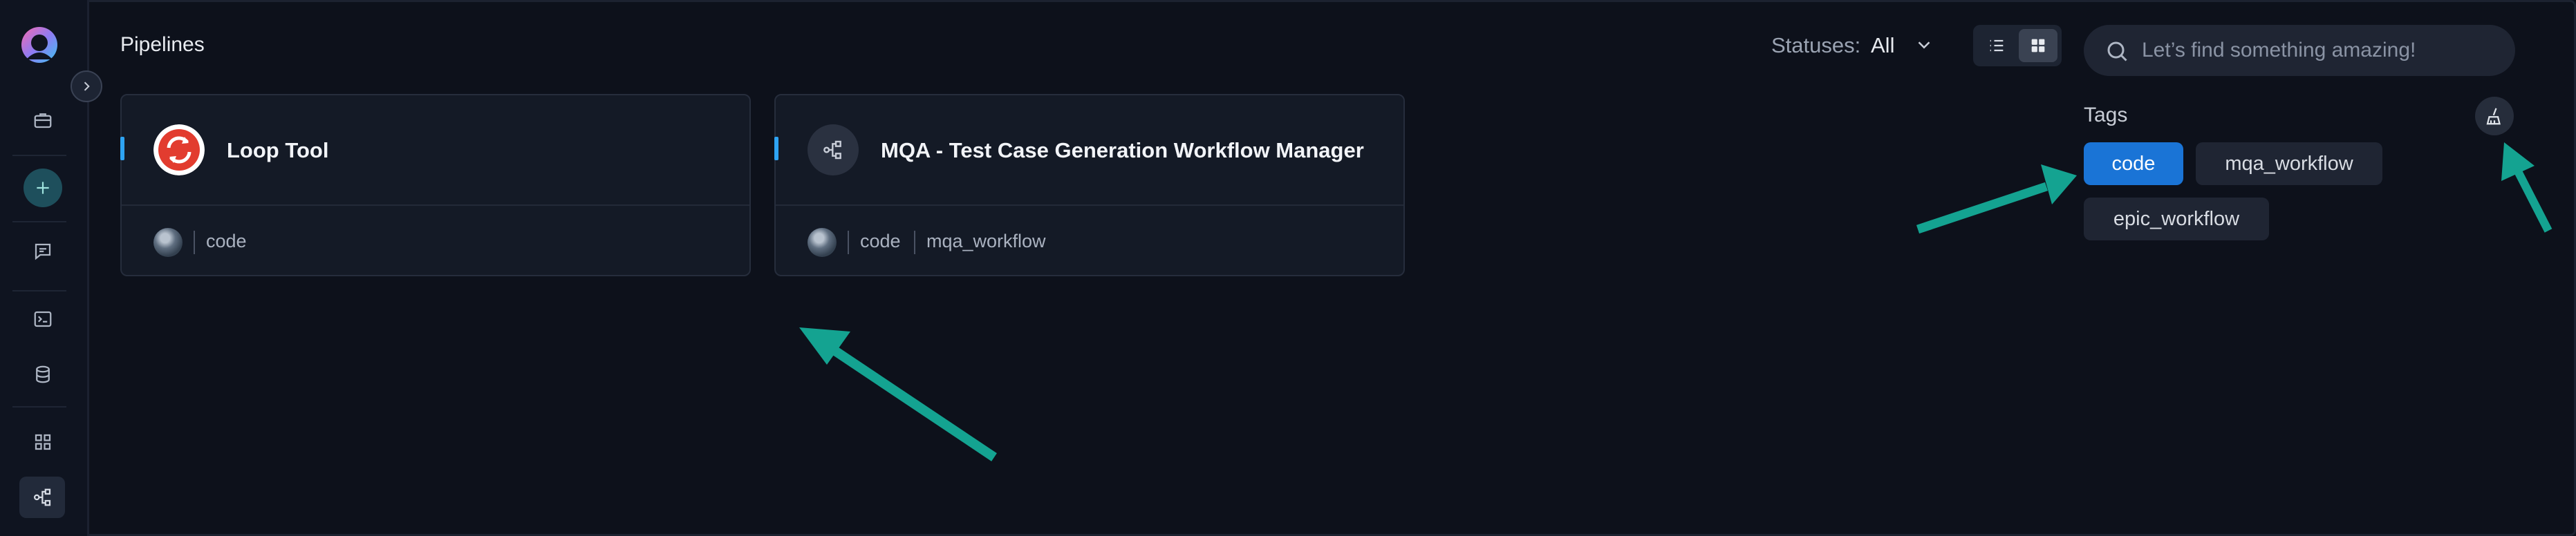 This screenshot has width=2576, height=536. What do you see at coordinates (2176, 219) in the screenshot?
I see `tag-chip-epic-workflow: epic_workflow` at bounding box center [2176, 219].